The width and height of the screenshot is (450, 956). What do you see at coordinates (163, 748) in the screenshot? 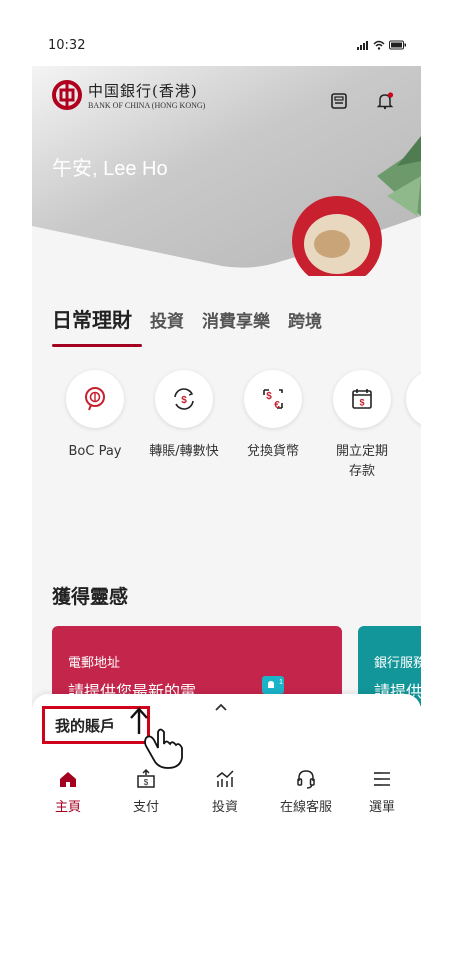
I see `hand-swipe-icon` at bounding box center [163, 748].